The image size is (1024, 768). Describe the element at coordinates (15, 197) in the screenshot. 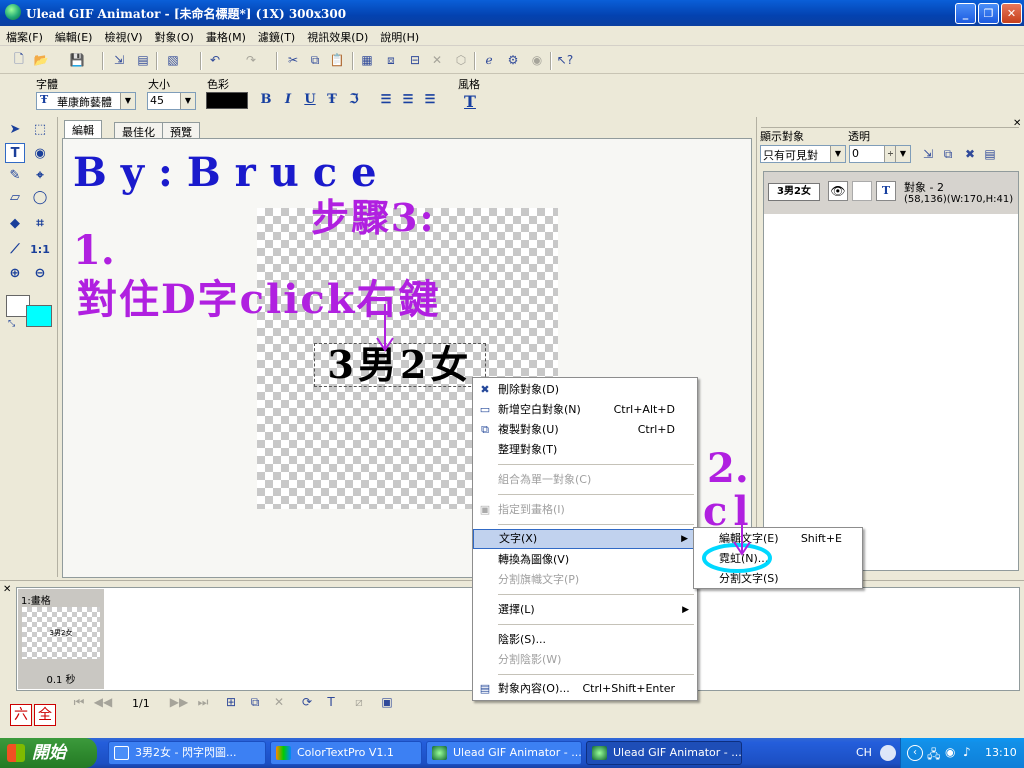

I see `eraser-tool-icon: ▱` at that location.